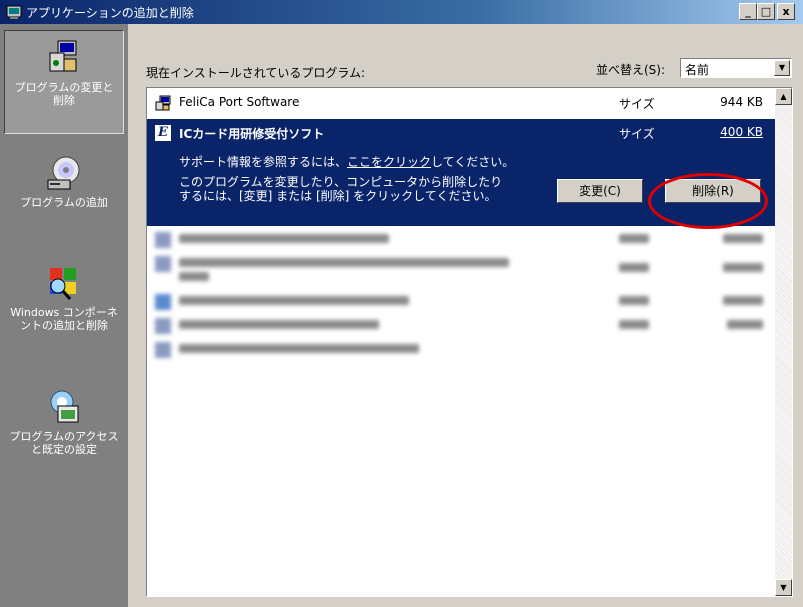  What do you see at coordinates (163, 133) in the screenshot?
I see `e-app-icon: E` at bounding box center [163, 133].